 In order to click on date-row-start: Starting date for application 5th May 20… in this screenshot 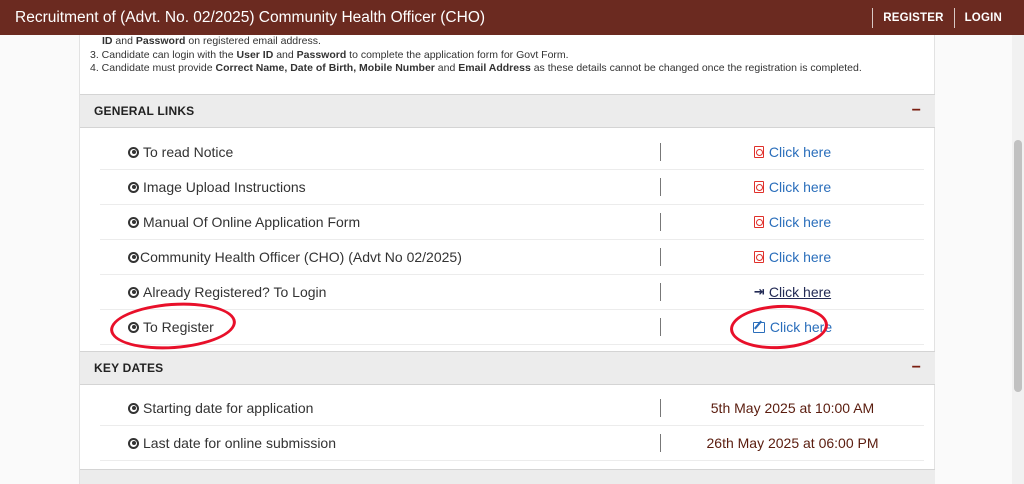, I will do `click(512, 408)`.